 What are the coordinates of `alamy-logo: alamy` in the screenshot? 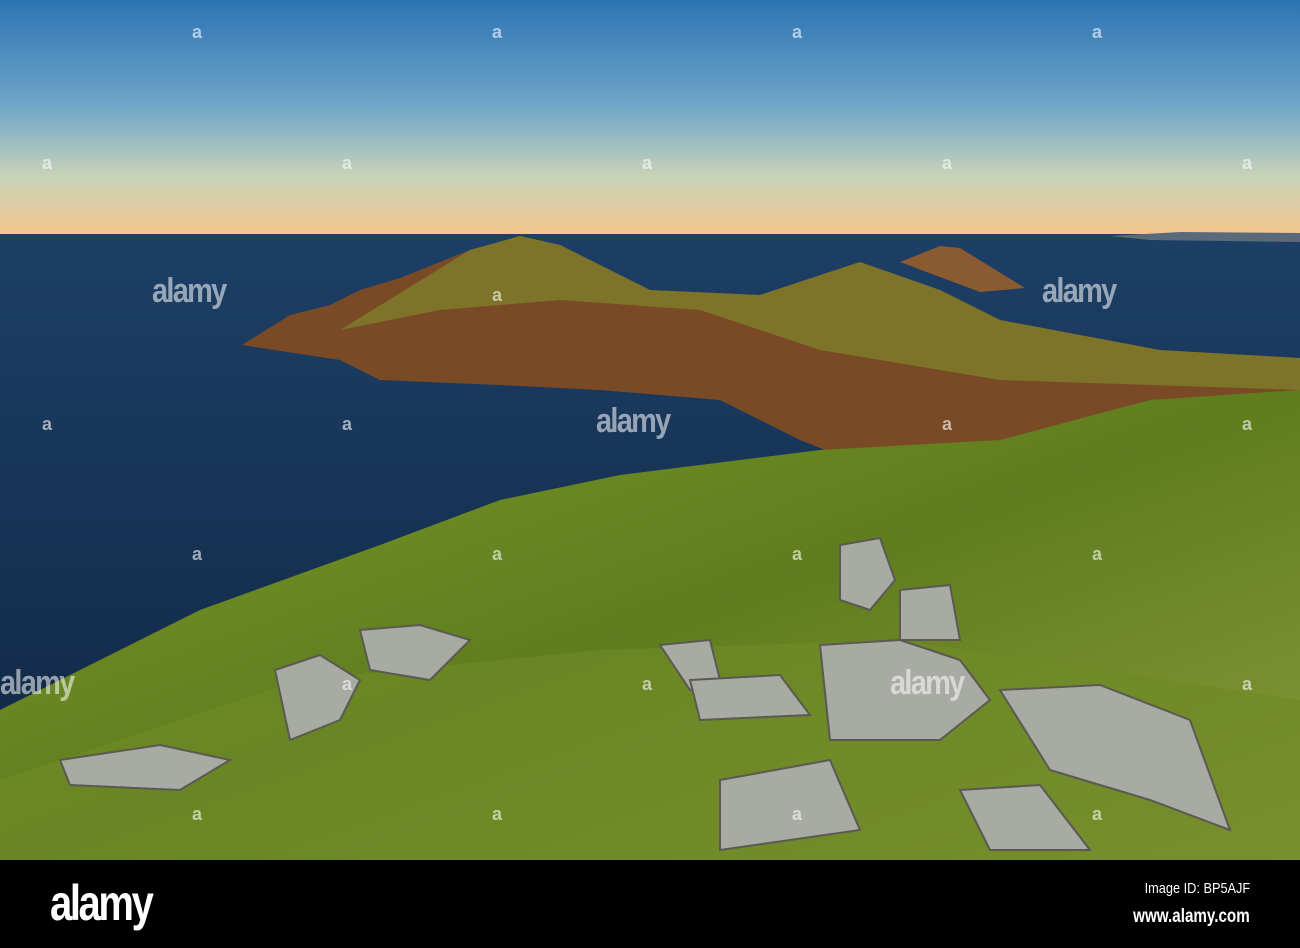 It's located at (102, 903).